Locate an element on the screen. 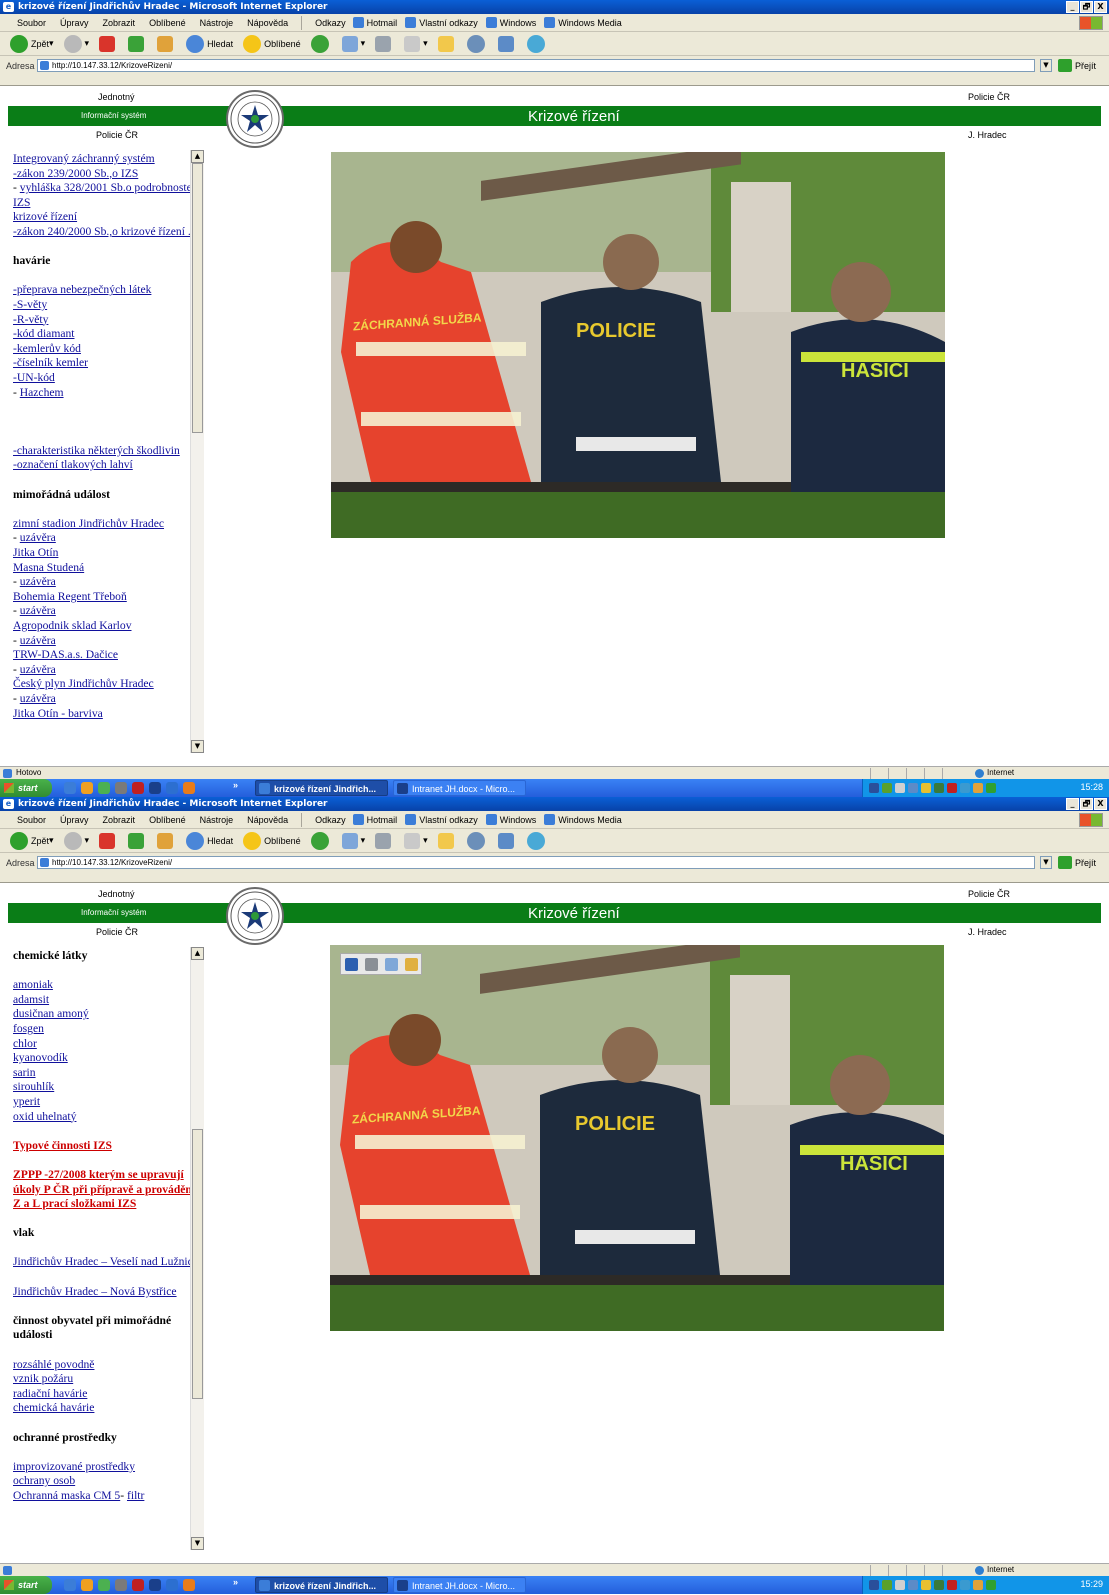  link-windows: Windows is located at coordinates (510, 819).